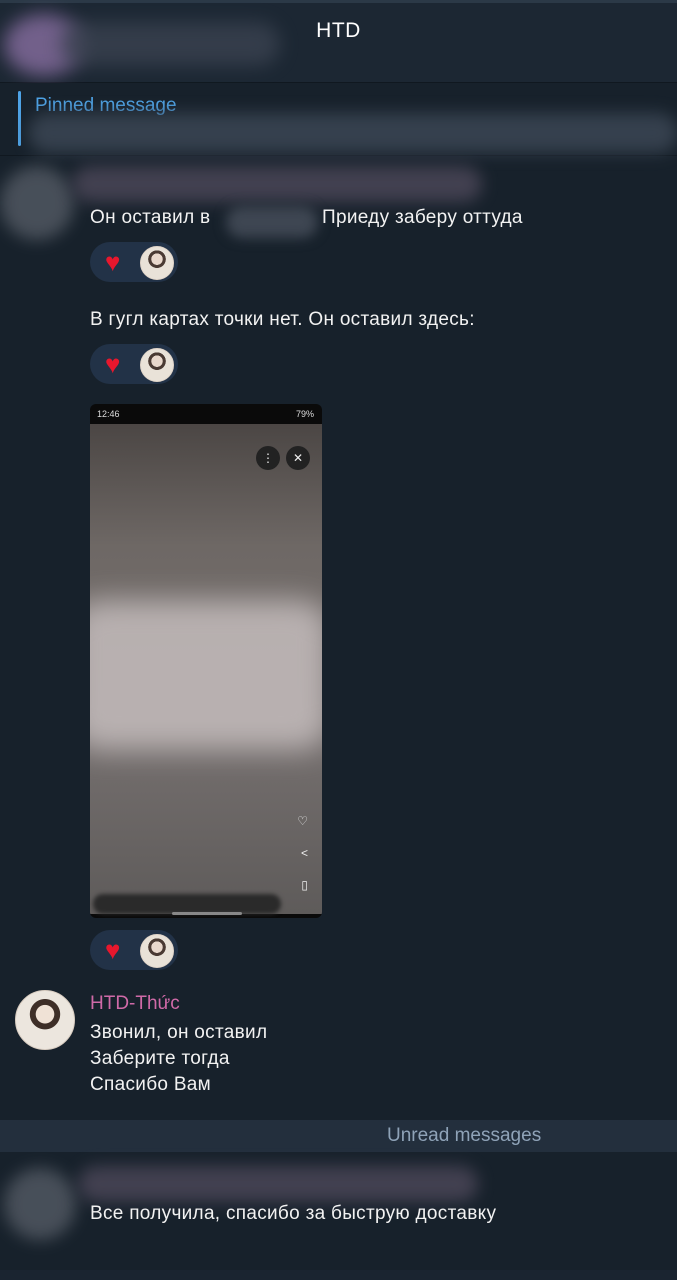 This screenshot has height=1280, width=677. What do you see at coordinates (150, 217) in the screenshot?
I see `message-text-part: Он оставил в` at bounding box center [150, 217].